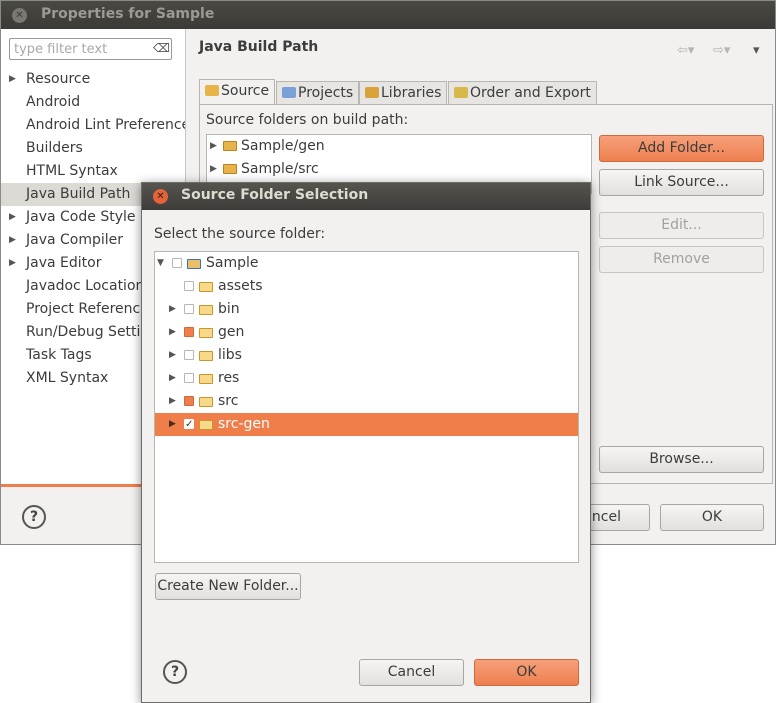 Image resolution: width=778 pixels, height=703 pixels. I want to click on clear-filter-icon: ⌫, so click(161, 48).